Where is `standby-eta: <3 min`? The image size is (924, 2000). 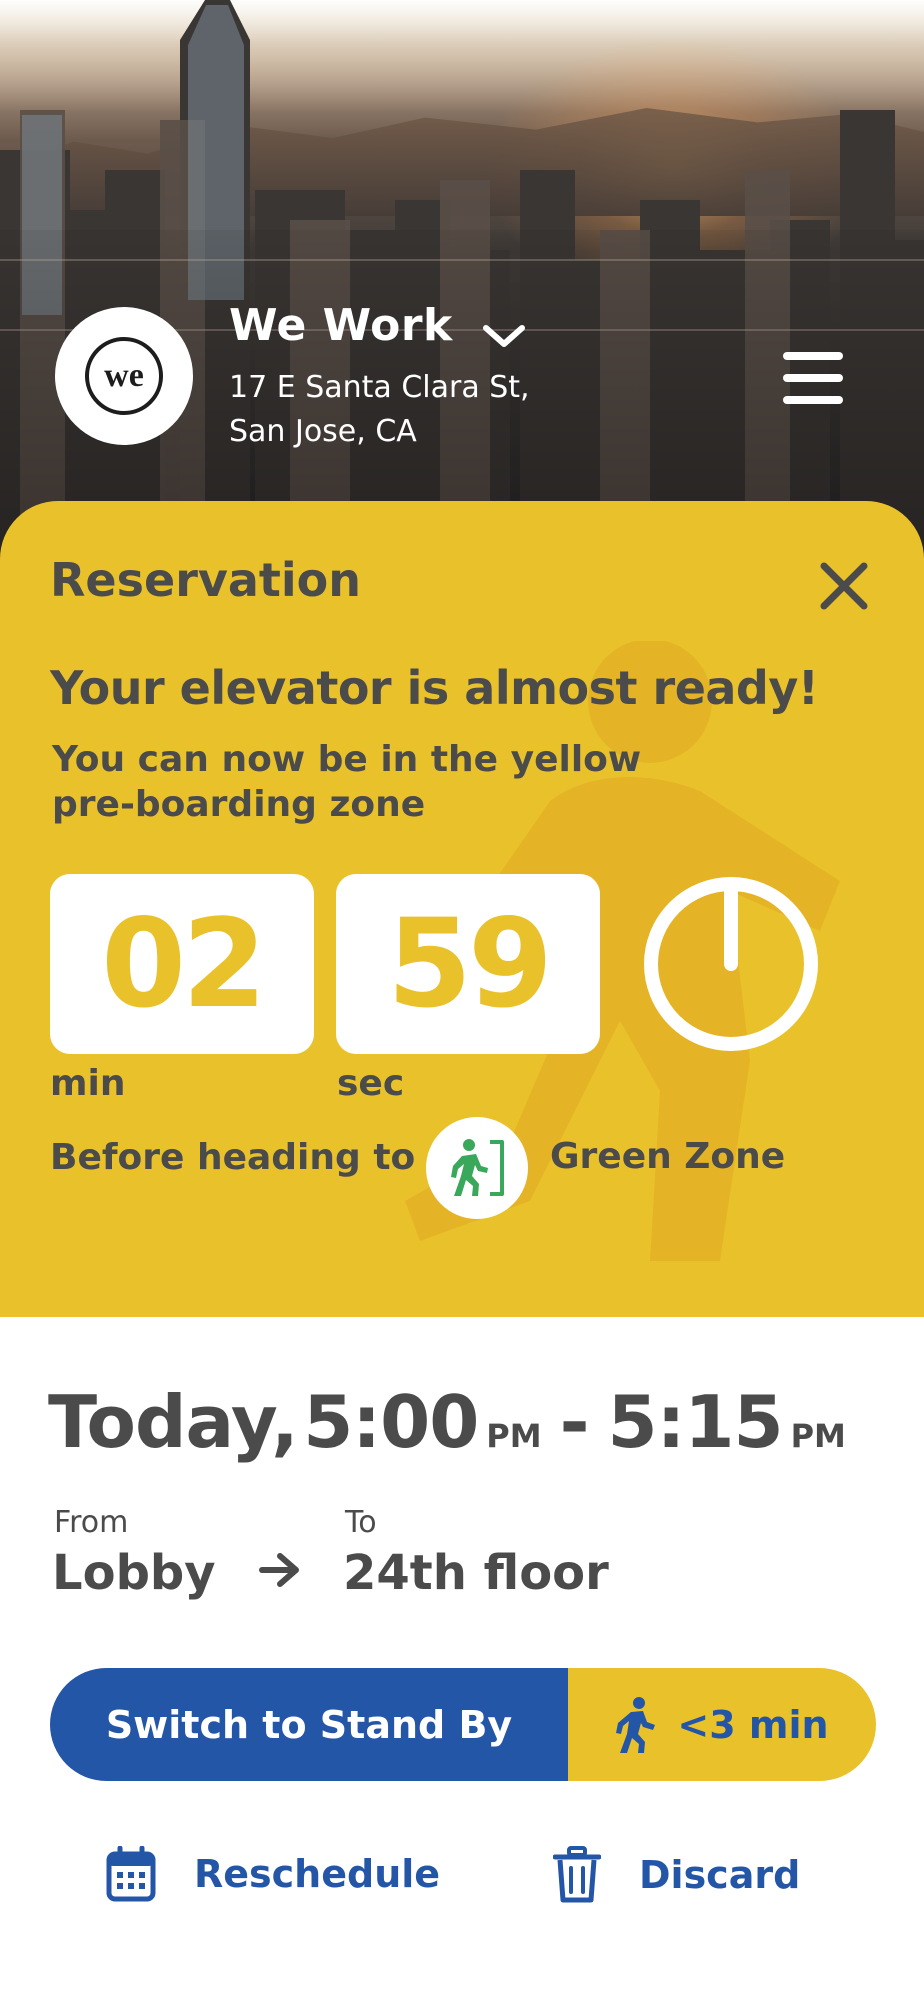 standby-eta: <3 min is located at coordinates (722, 1724).